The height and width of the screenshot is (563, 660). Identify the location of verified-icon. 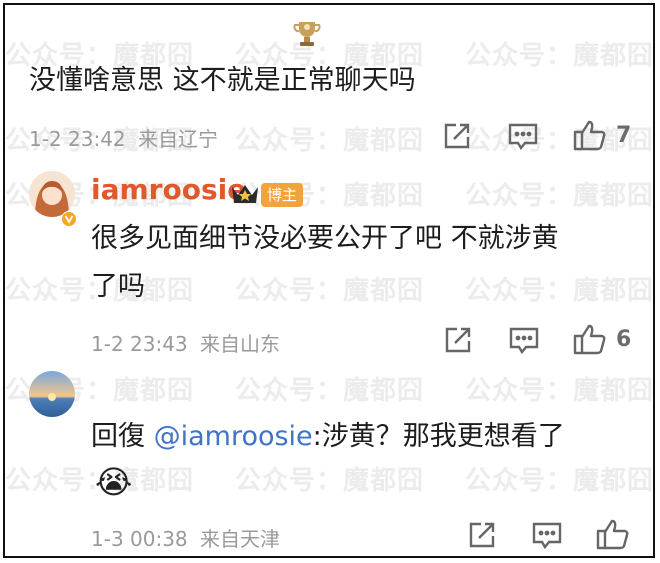
(69, 219).